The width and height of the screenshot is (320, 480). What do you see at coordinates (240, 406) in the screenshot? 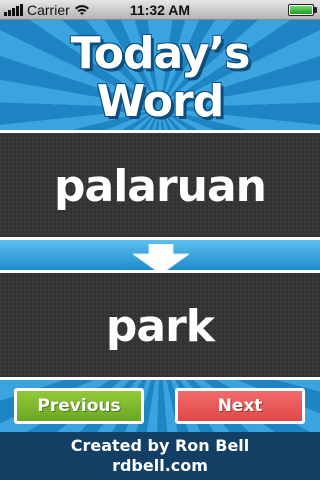
I see `next-button: Next` at bounding box center [240, 406].